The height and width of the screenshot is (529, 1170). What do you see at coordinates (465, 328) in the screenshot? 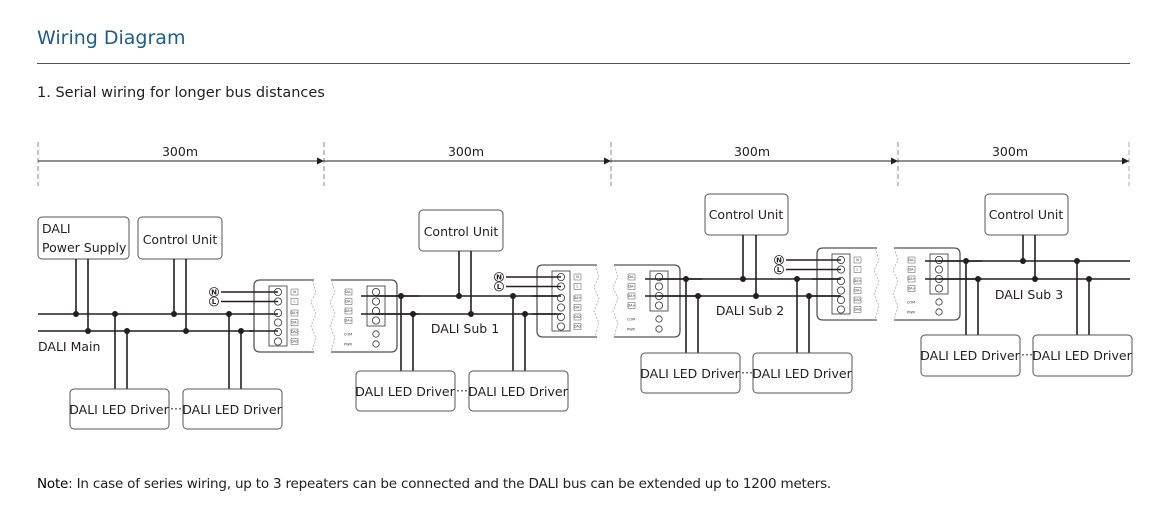
I see `bus-label: DALI Sub 1` at bounding box center [465, 328].